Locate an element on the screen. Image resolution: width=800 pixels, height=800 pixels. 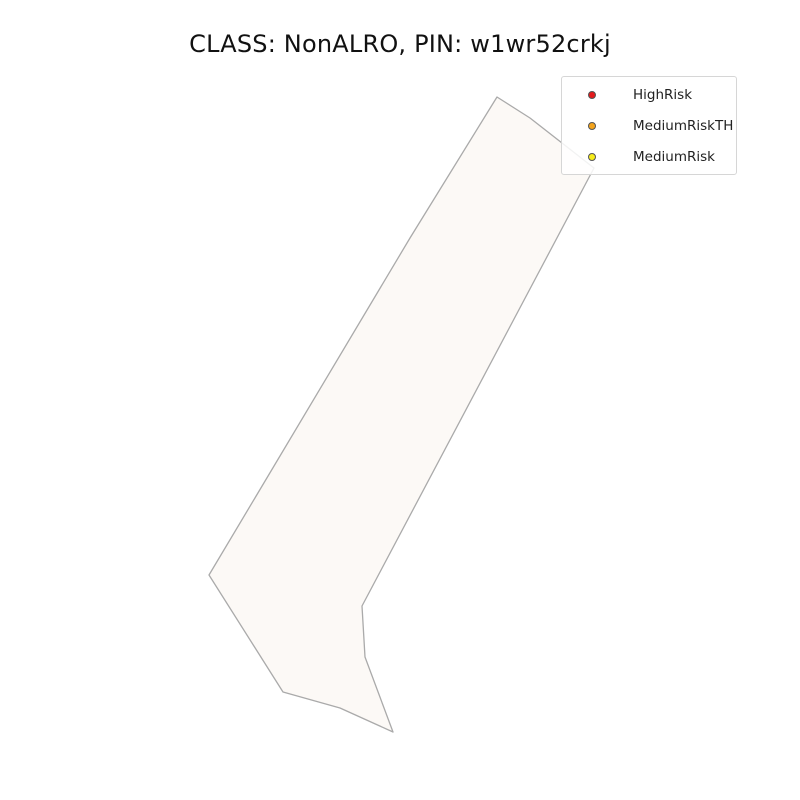
legend-item-mediumrisk: MediumRisk is located at coordinates (650, 158).